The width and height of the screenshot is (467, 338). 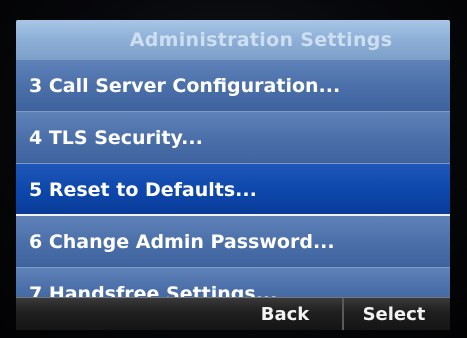 What do you see at coordinates (261, 40) in the screenshot?
I see `screen-title: Administration Settings` at bounding box center [261, 40].